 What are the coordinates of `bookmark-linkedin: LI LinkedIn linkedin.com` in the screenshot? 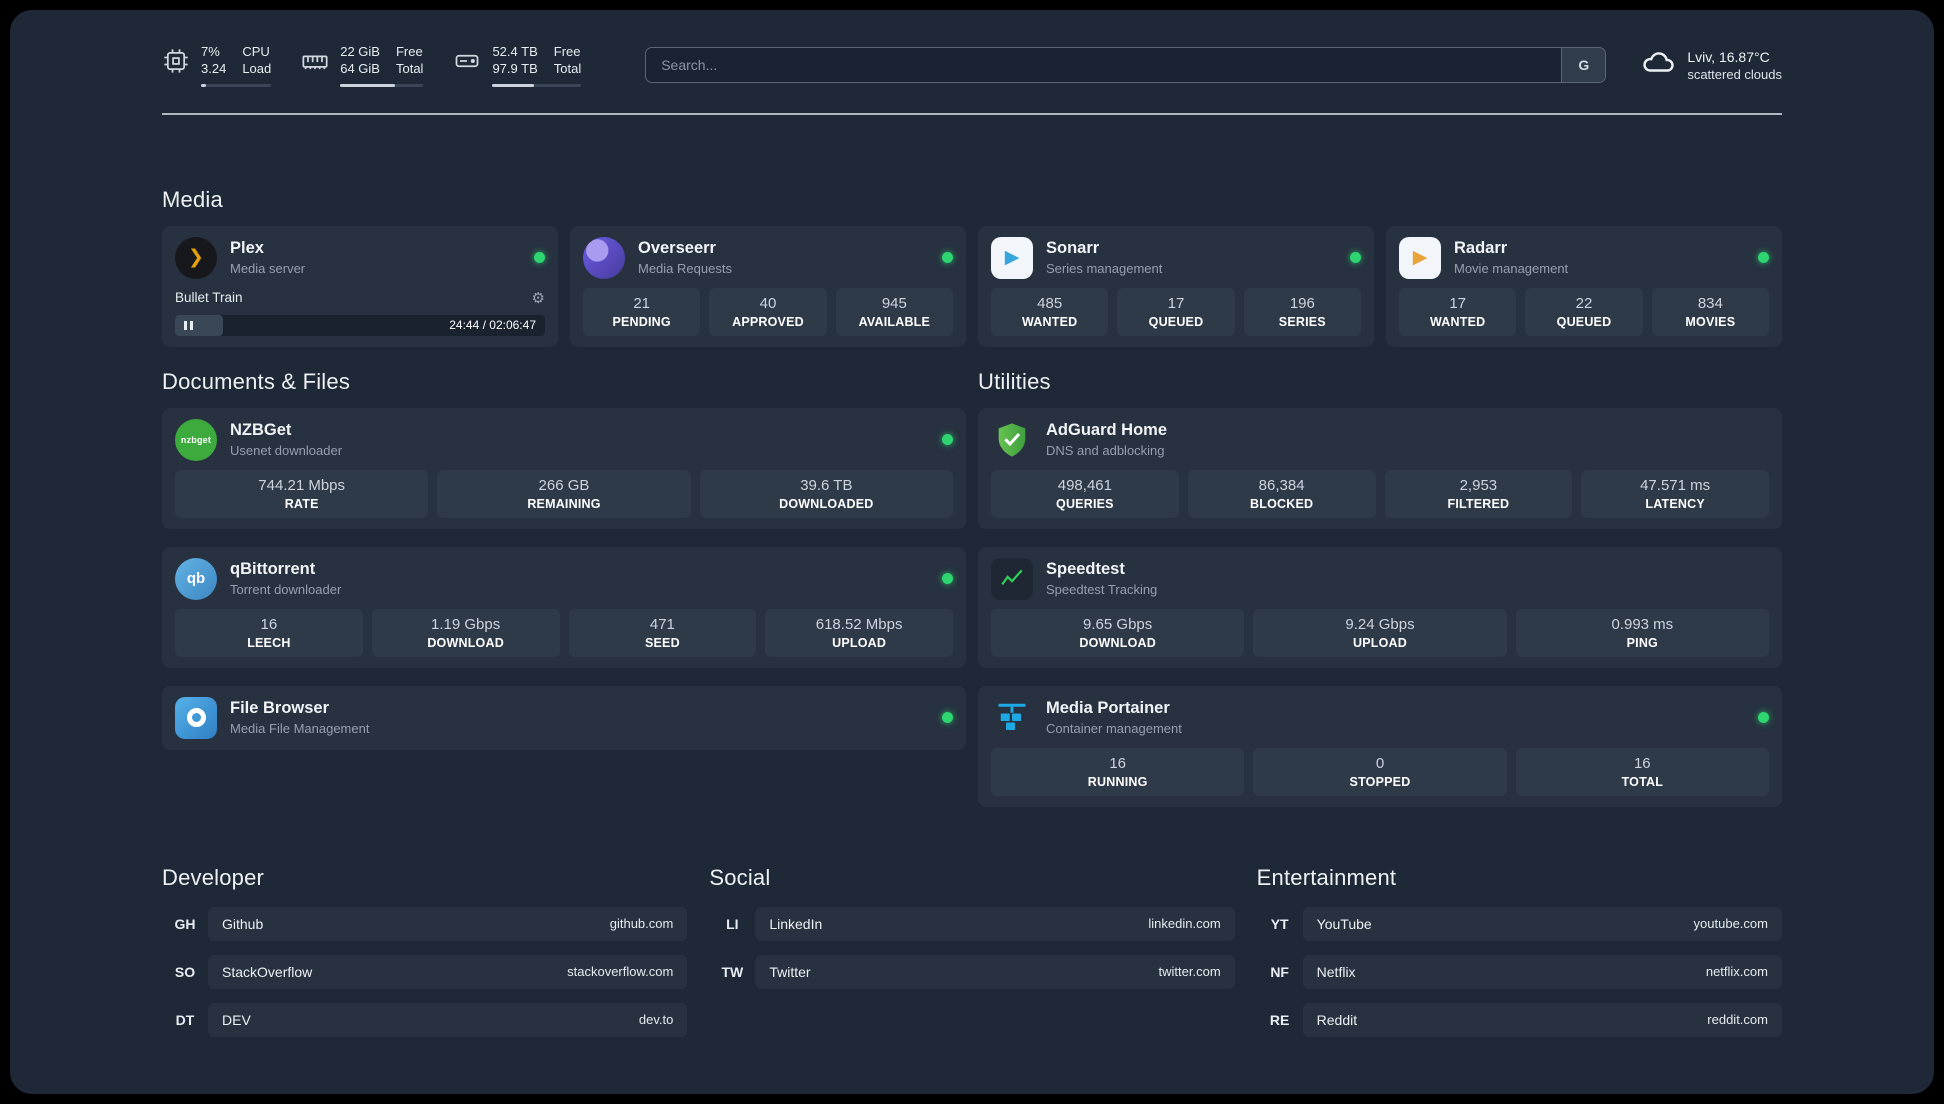 It's located at (972, 923).